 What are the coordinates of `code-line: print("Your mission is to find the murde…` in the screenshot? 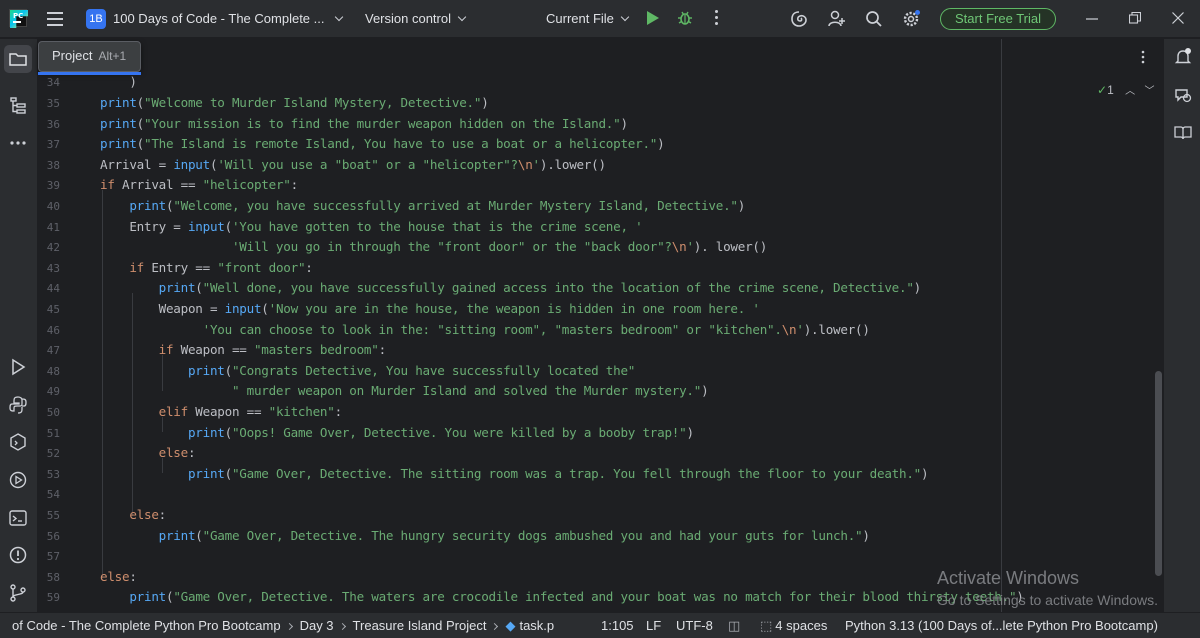 It's located at (364, 123).